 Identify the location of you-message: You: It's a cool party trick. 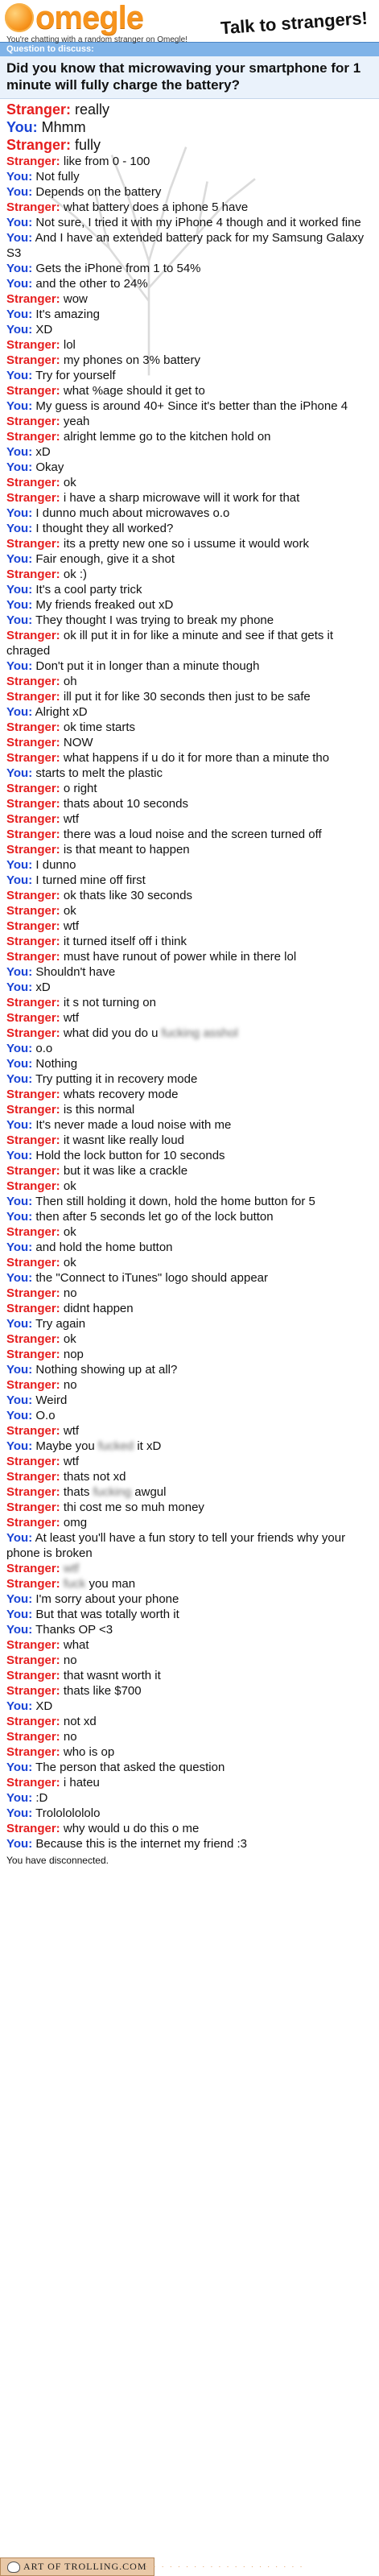
(190, 589).